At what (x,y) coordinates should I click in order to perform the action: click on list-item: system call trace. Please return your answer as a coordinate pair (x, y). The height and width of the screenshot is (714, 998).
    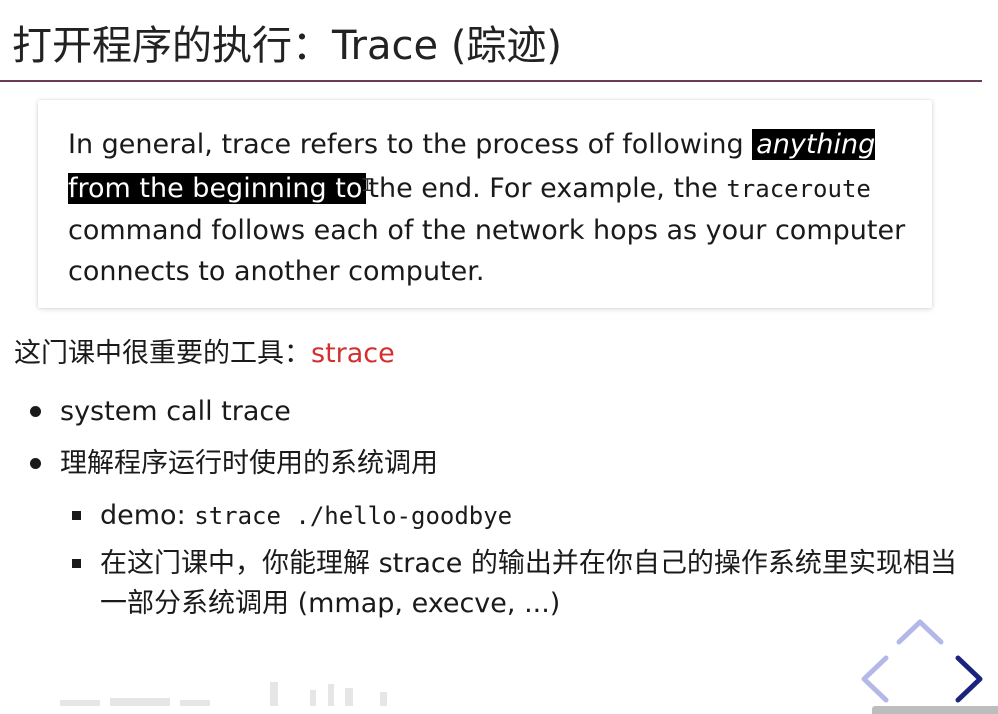
    Looking at the image, I should click on (505, 412).